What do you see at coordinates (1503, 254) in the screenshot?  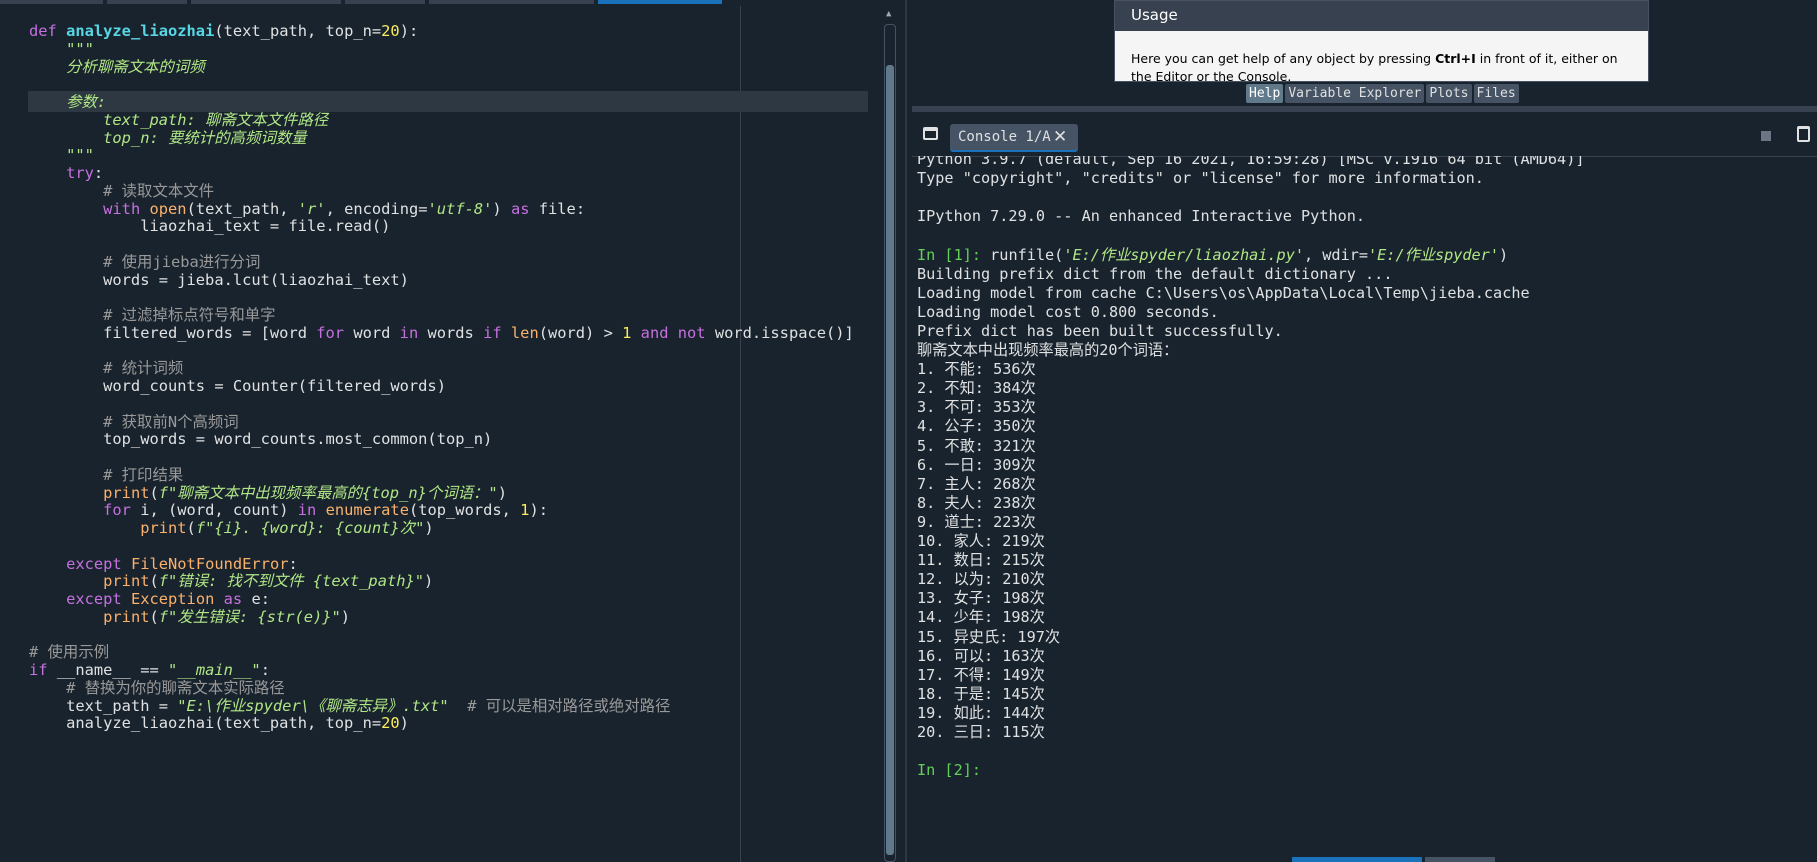 I see `console-text: )` at bounding box center [1503, 254].